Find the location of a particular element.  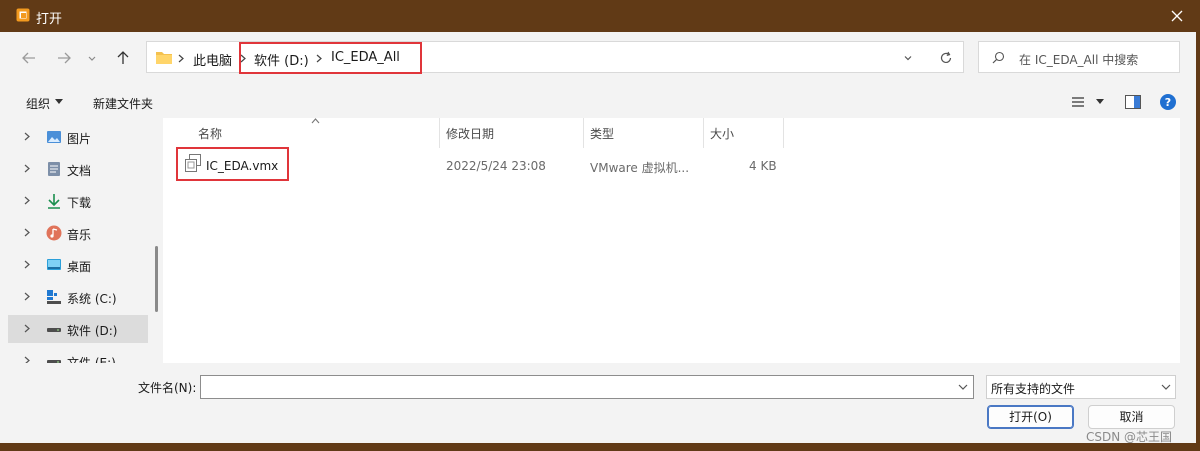

organize-dropdown-icon is located at coordinates (59, 102).